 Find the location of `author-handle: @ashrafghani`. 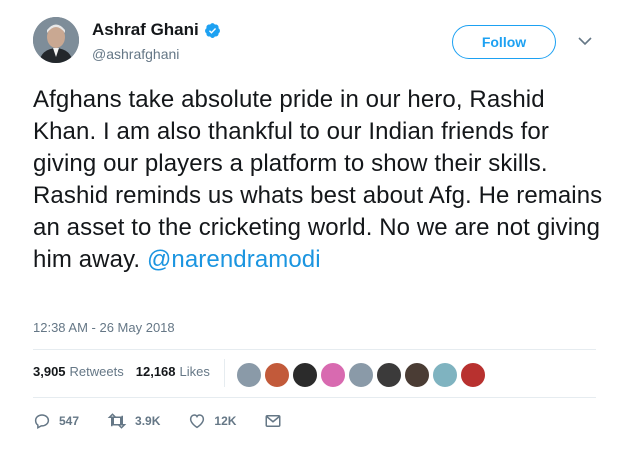

author-handle: @ashrafghani is located at coordinates (135, 54).